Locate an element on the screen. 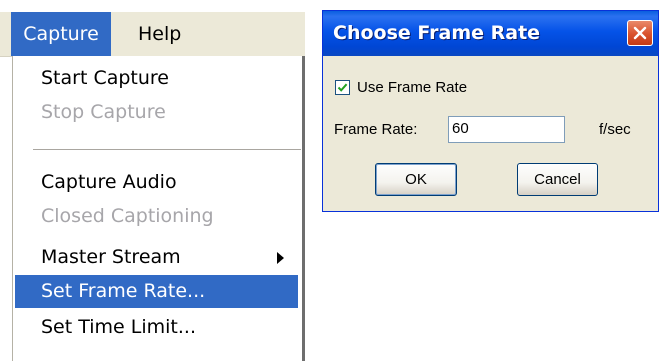 The image size is (666, 361). cancel-button: Cancel is located at coordinates (557, 179).